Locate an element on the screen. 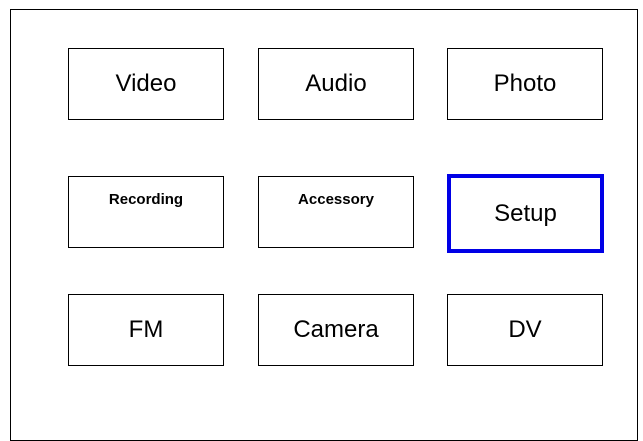  menu-tile-dv: DV is located at coordinates (525, 330).